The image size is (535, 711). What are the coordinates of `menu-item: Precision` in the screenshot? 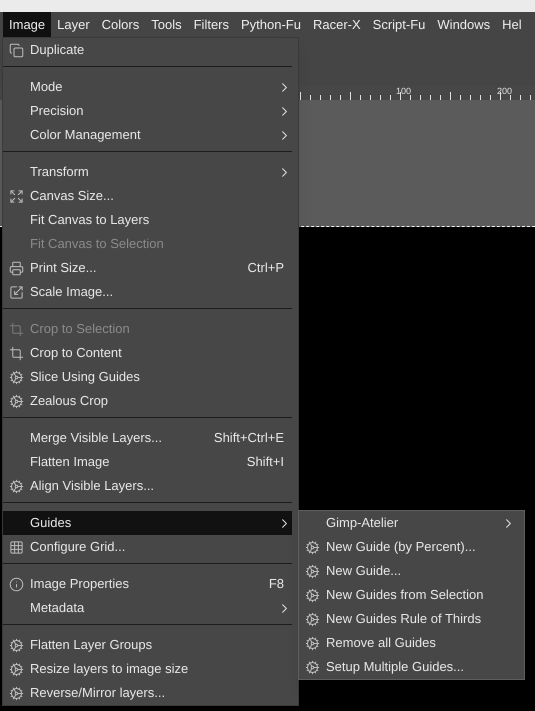 It's located at (147, 111).